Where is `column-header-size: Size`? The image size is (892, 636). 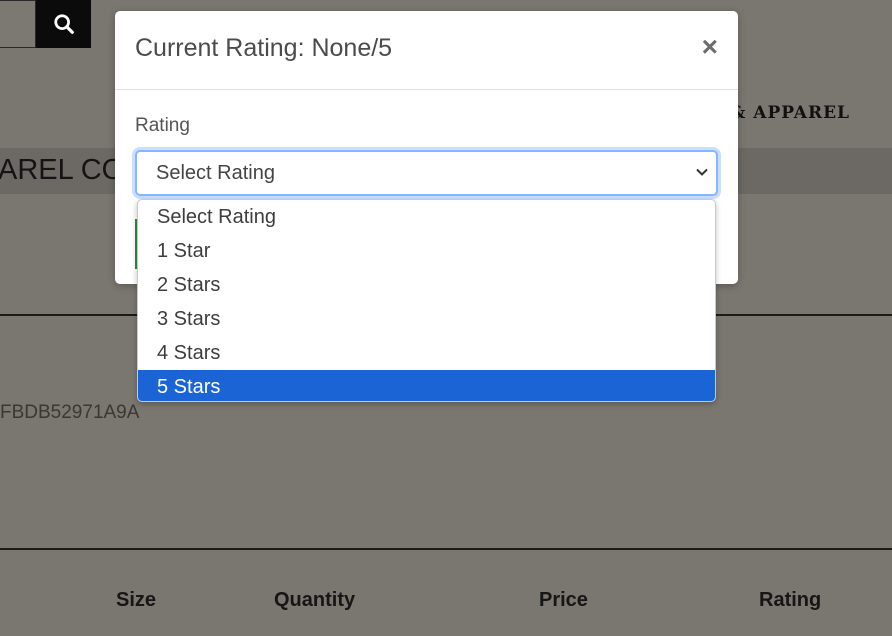
column-header-size: Size is located at coordinates (136, 600).